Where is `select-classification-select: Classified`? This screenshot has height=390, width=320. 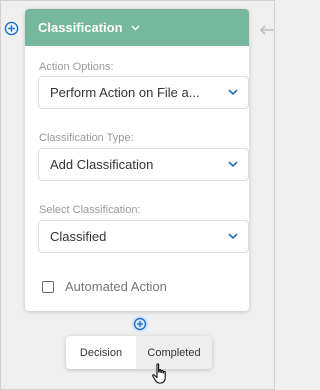 select-classification-select: Classified is located at coordinates (143, 236).